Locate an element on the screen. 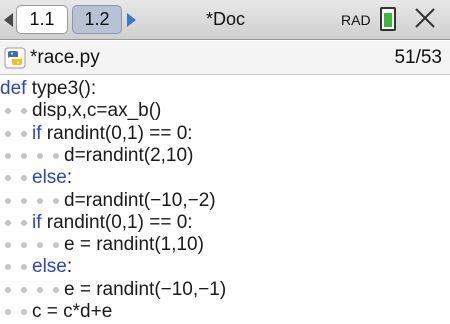 The height and width of the screenshot is (324, 450). document-title: *Doc is located at coordinates (226, 19).